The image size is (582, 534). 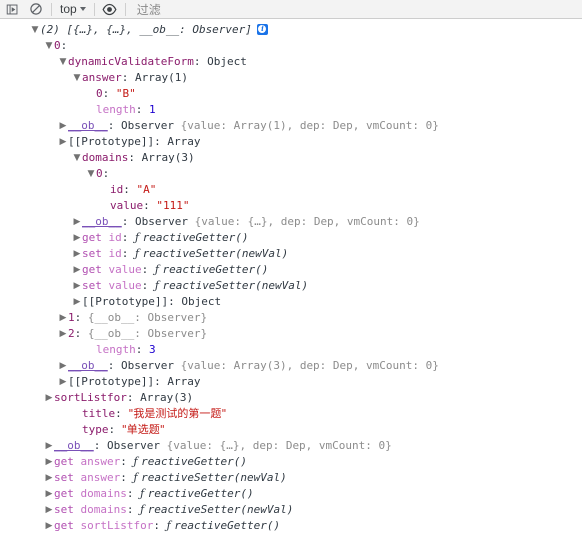 What do you see at coordinates (291, 30) in the screenshot?
I see `console-root-array: ▼ (2) [{…}, {…}, __ob__: Observer] i` at bounding box center [291, 30].